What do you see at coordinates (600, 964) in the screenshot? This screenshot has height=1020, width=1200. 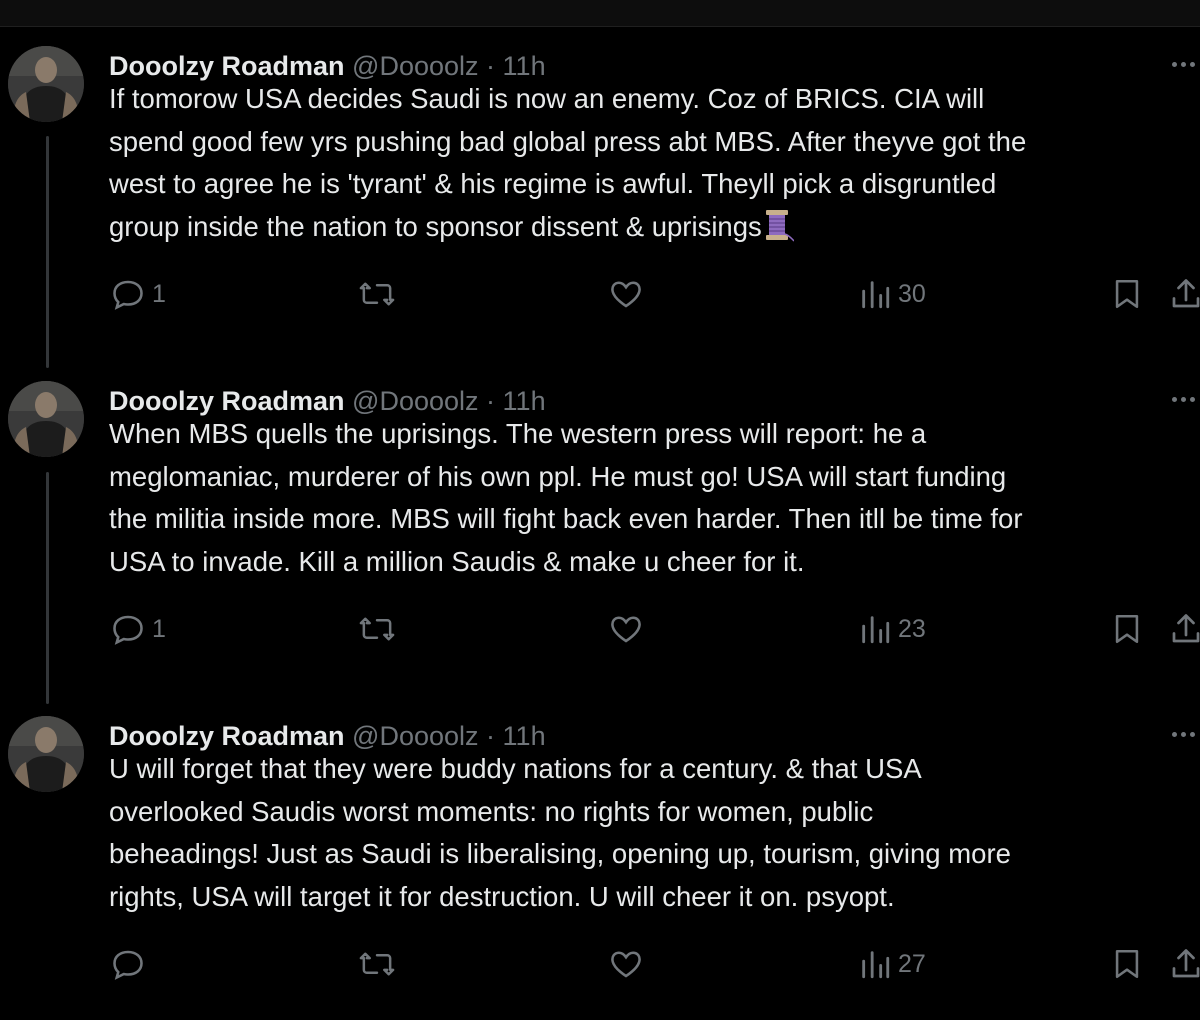 I see `tweet-actions: 27` at bounding box center [600, 964].